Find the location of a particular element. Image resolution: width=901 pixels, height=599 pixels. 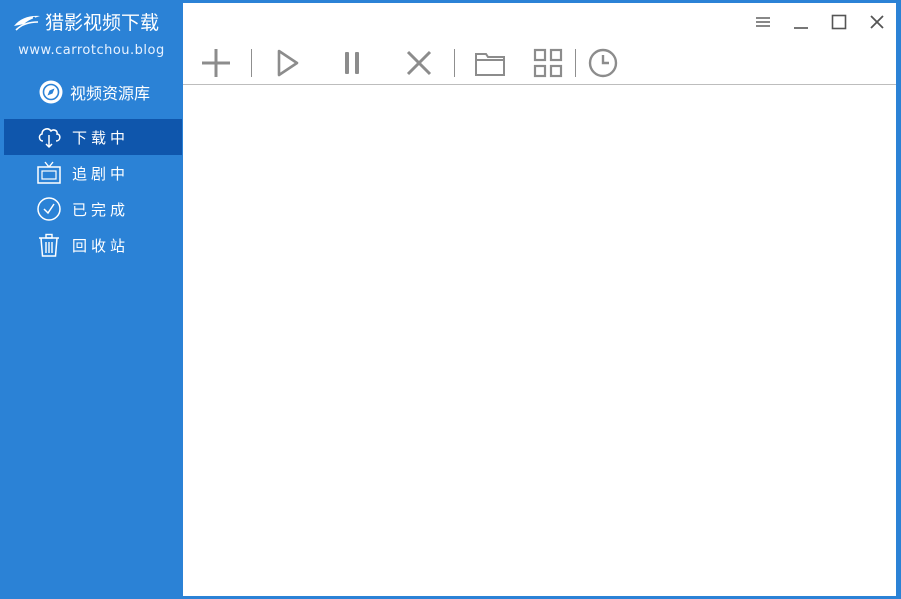

tv-icon is located at coordinates (49, 172).